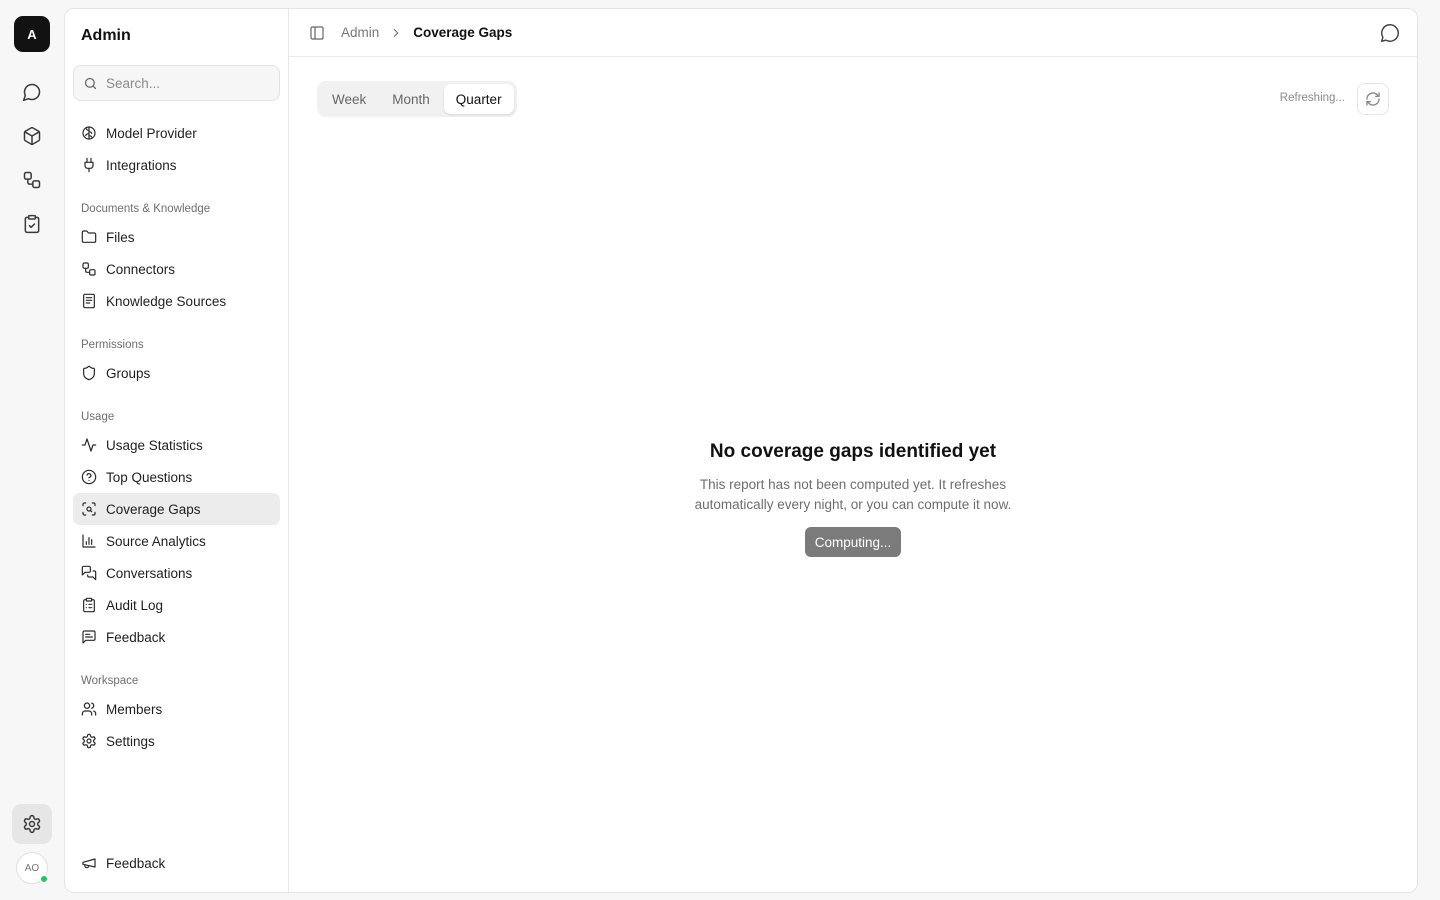  What do you see at coordinates (154, 445) in the screenshot?
I see `sidebar-item-label: Usage Statistics` at bounding box center [154, 445].